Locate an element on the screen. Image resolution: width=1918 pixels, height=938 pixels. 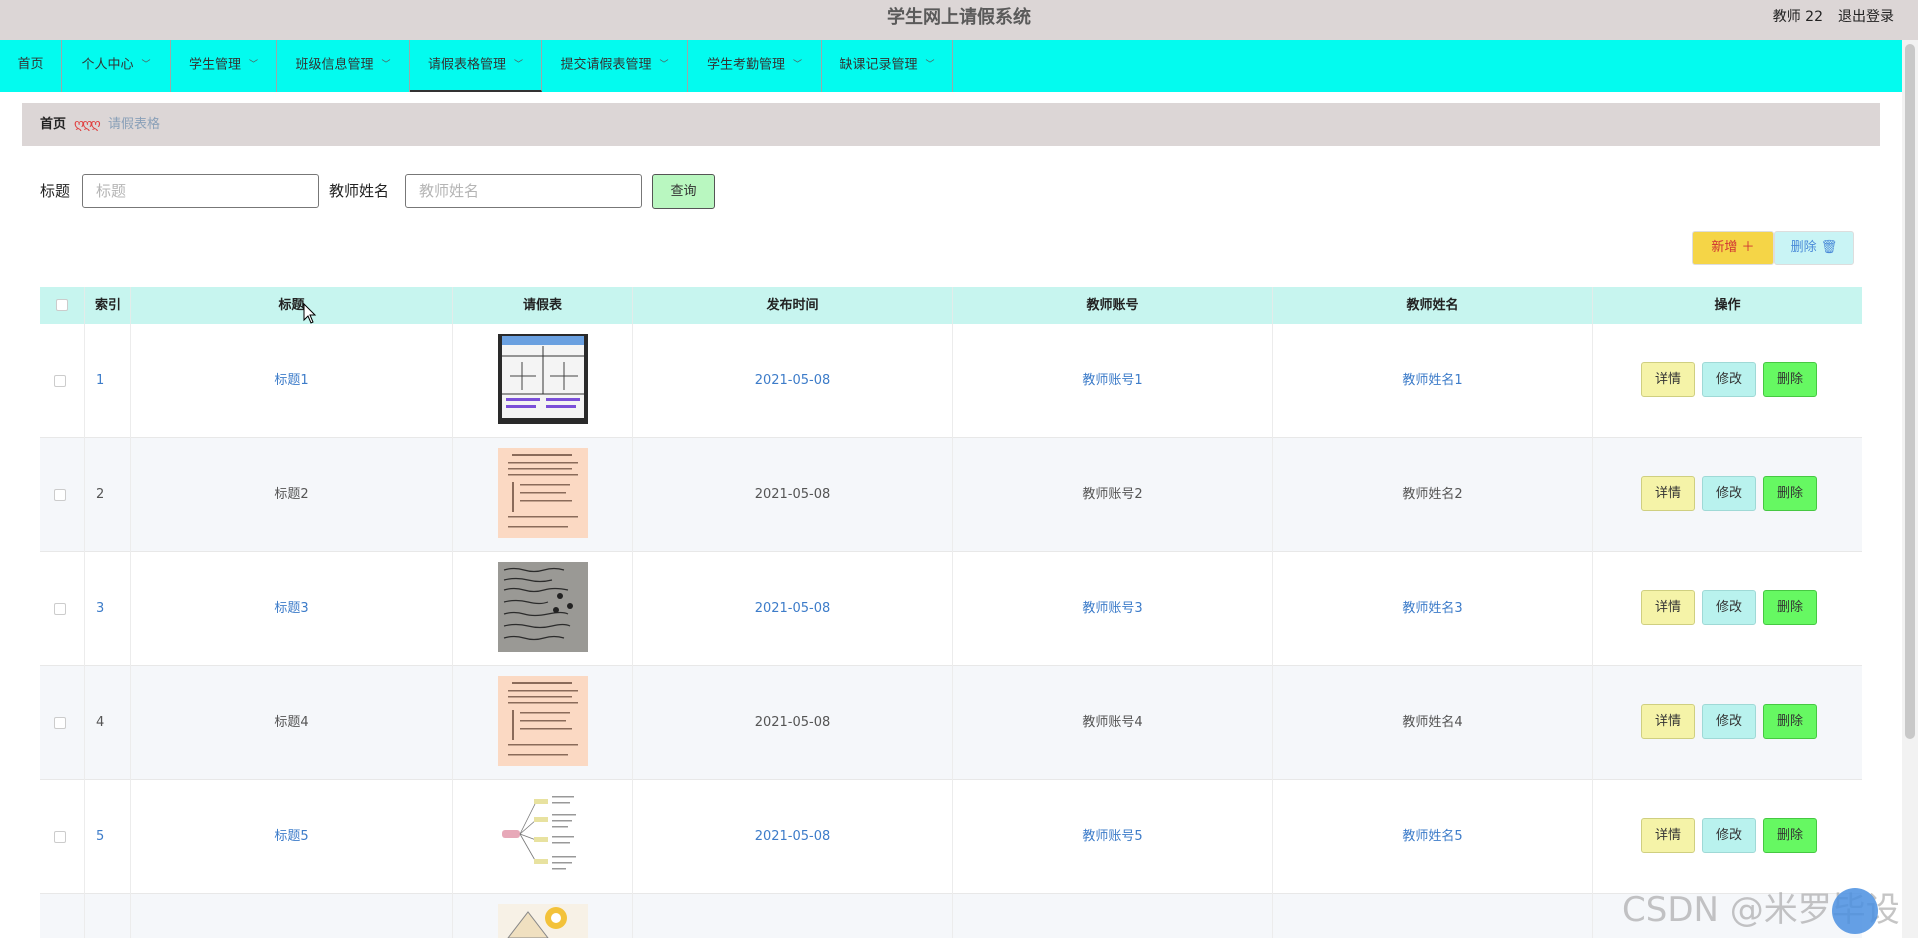
row-index: 1 is located at coordinates (108, 381).